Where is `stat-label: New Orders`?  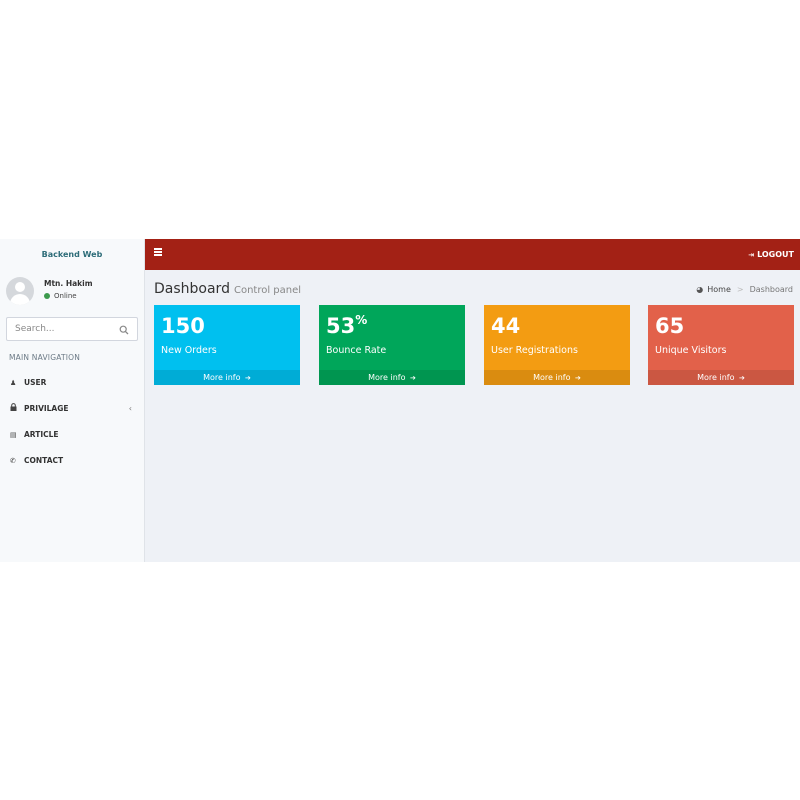
stat-label: New Orders is located at coordinates (189, 350).